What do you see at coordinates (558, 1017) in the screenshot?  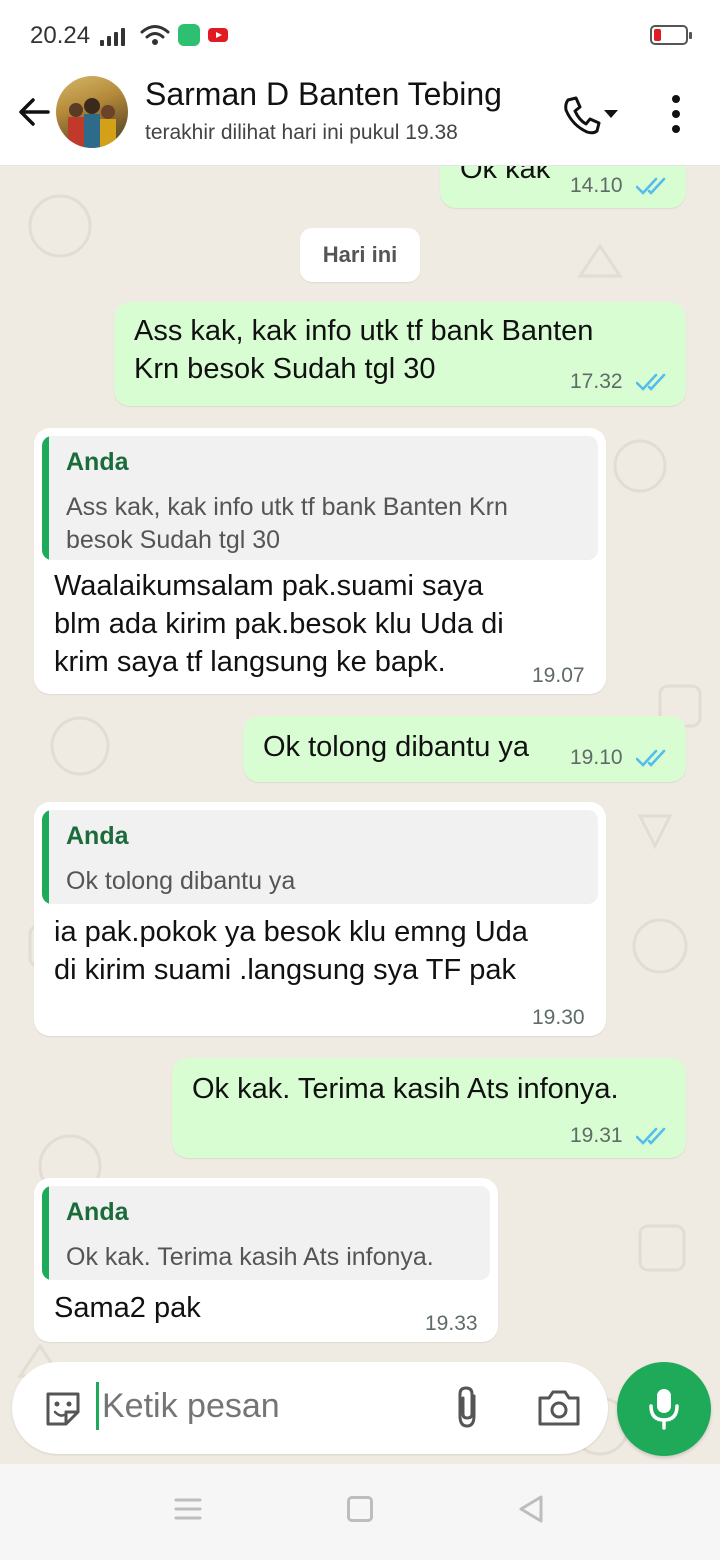 I see `message-time: 19.30` at bounding box center [558, 1017].